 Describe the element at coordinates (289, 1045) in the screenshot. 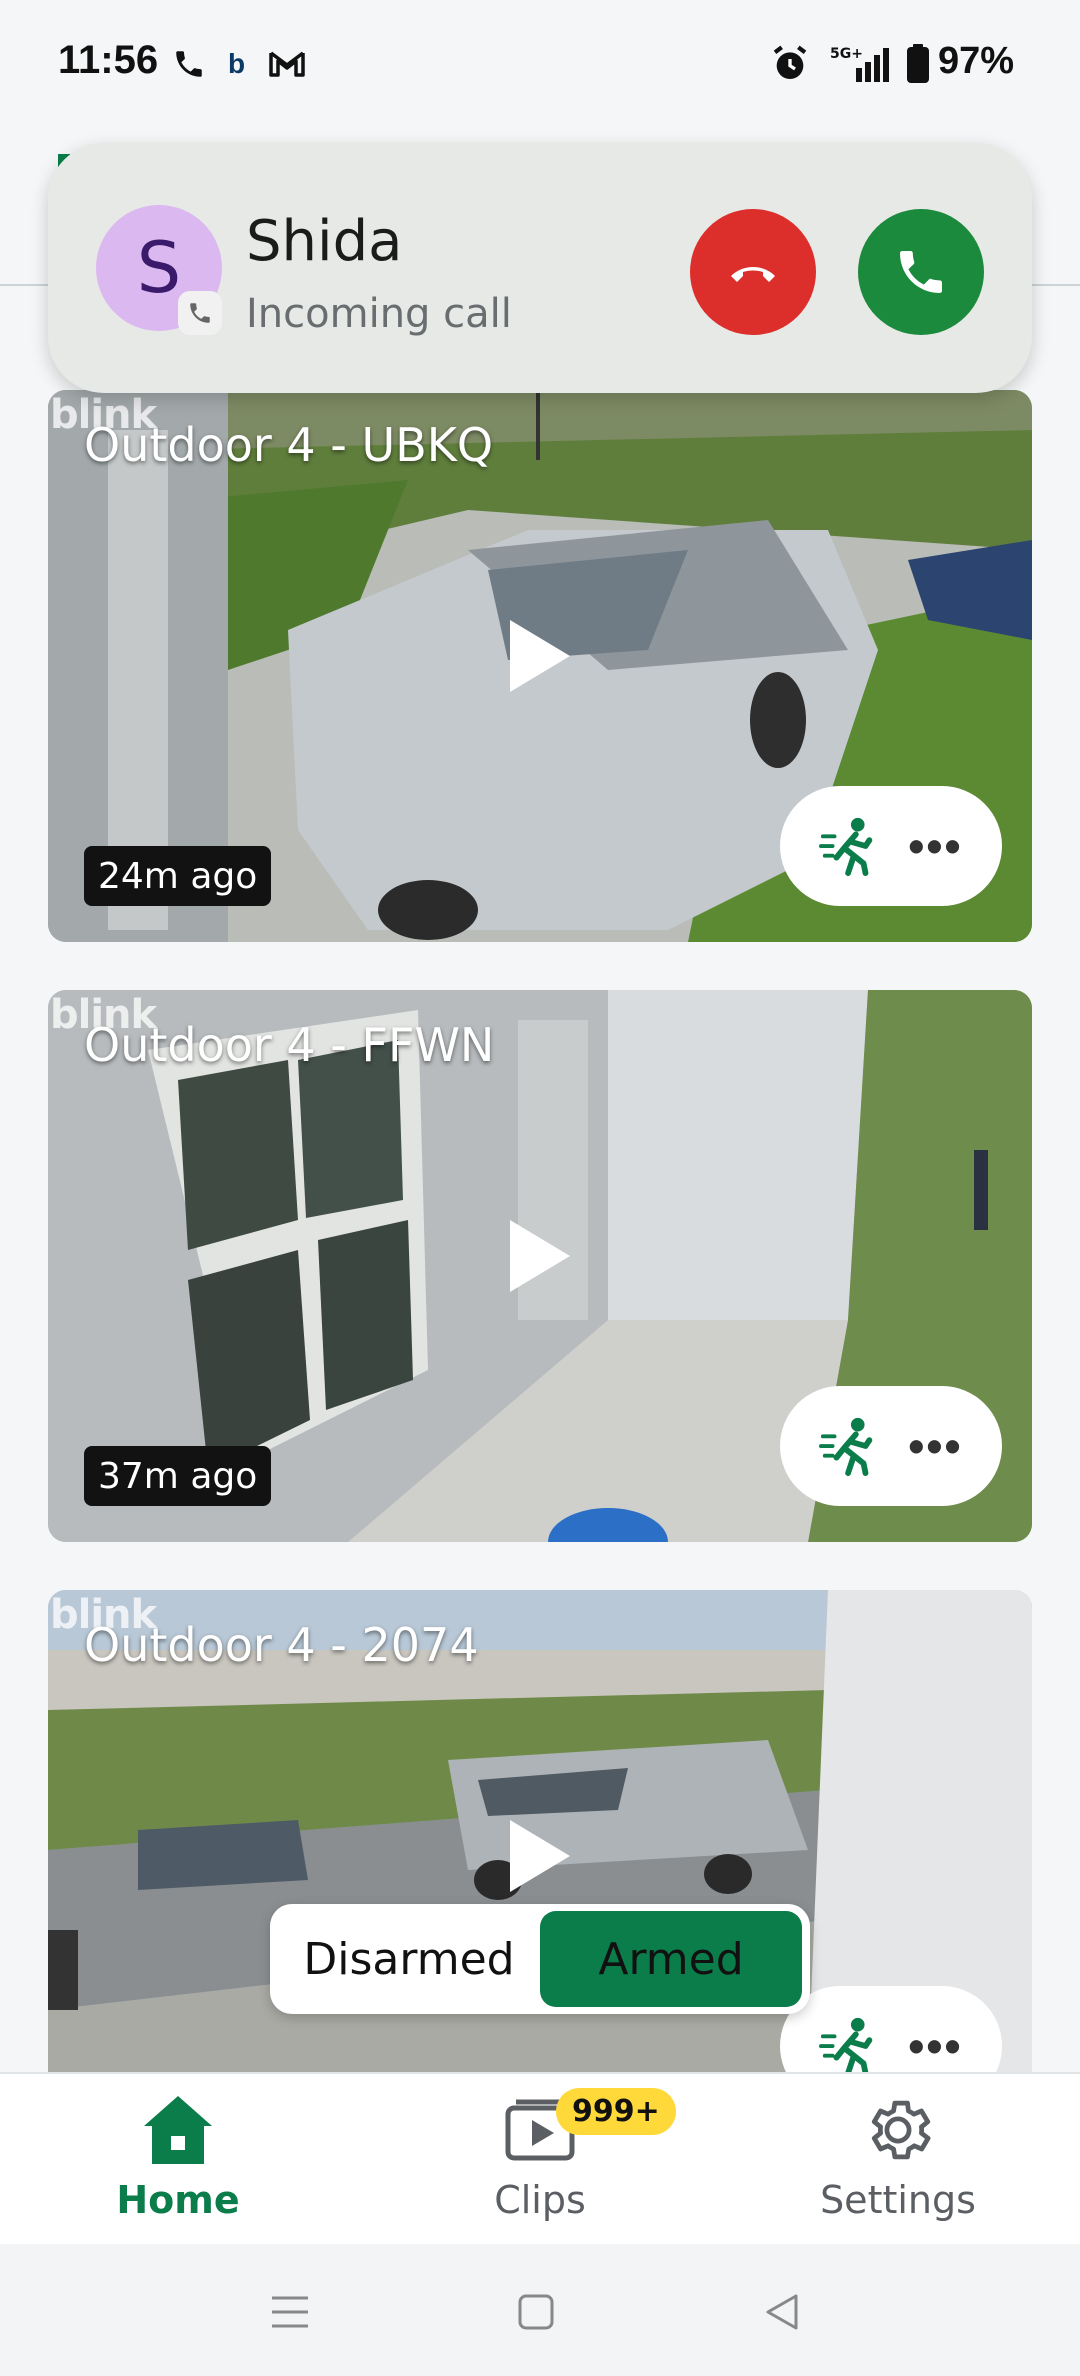

I see `camera-title: Outdoor 4 - FFWN` at that location.